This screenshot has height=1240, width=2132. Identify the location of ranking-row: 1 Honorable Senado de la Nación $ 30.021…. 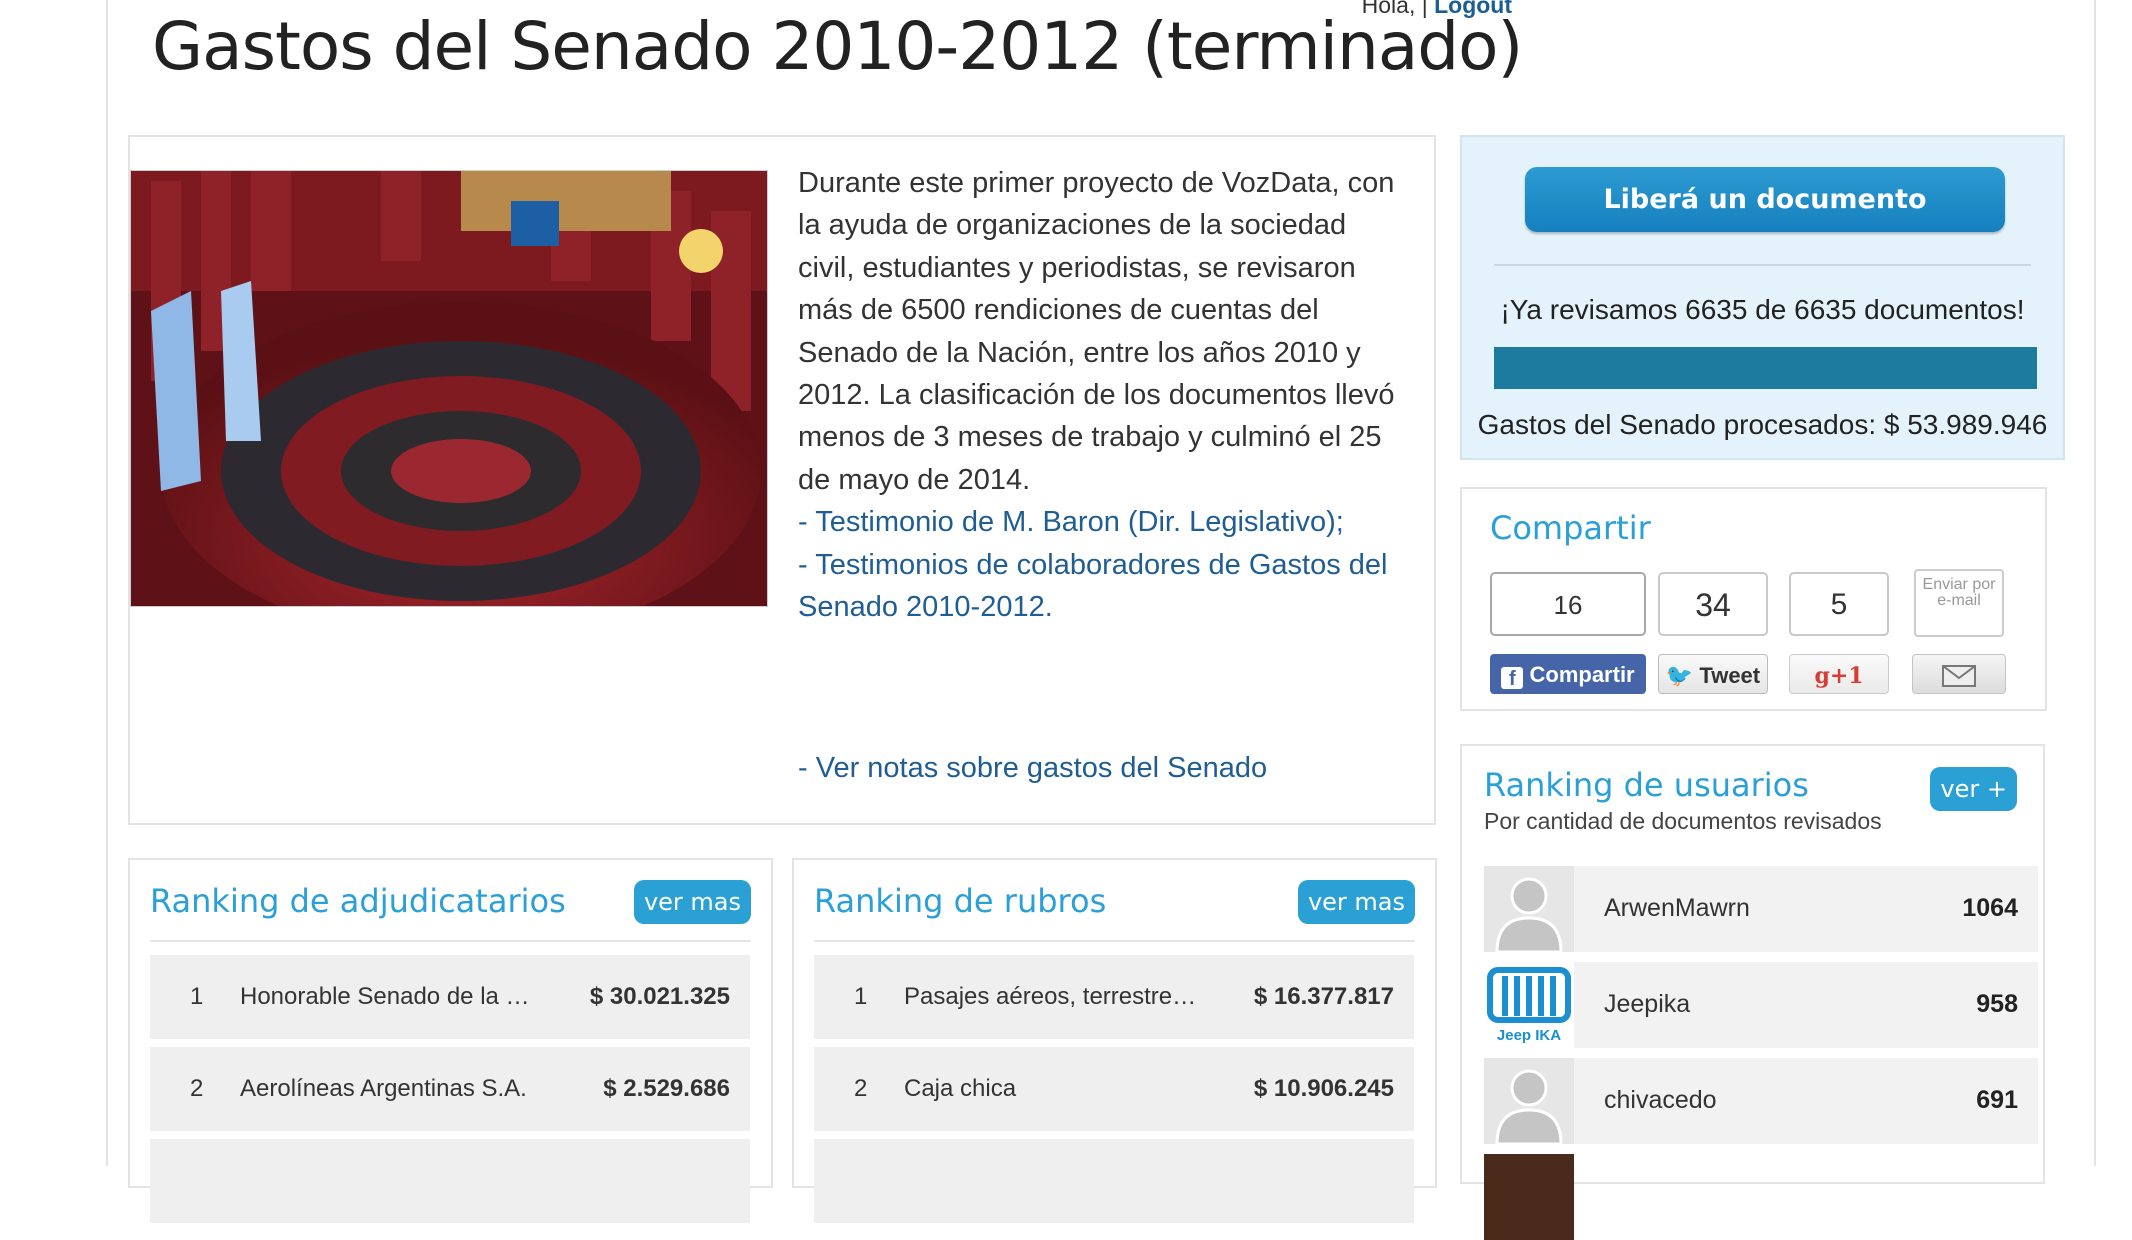
(450, 997).